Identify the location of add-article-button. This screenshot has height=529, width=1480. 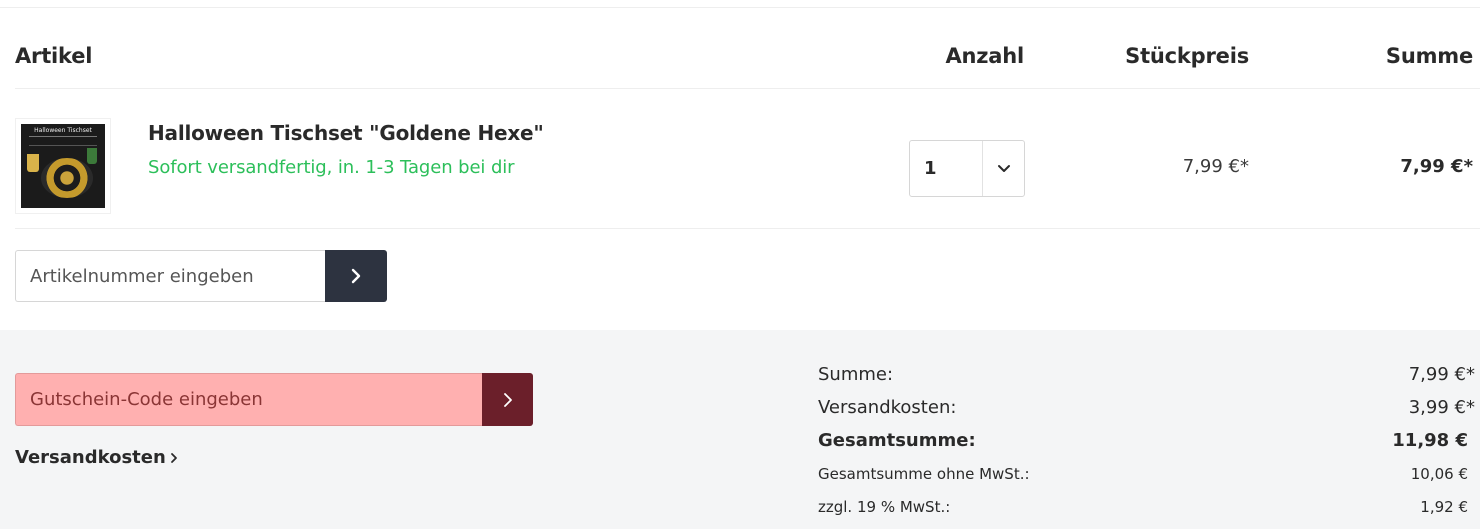
(356, 276).